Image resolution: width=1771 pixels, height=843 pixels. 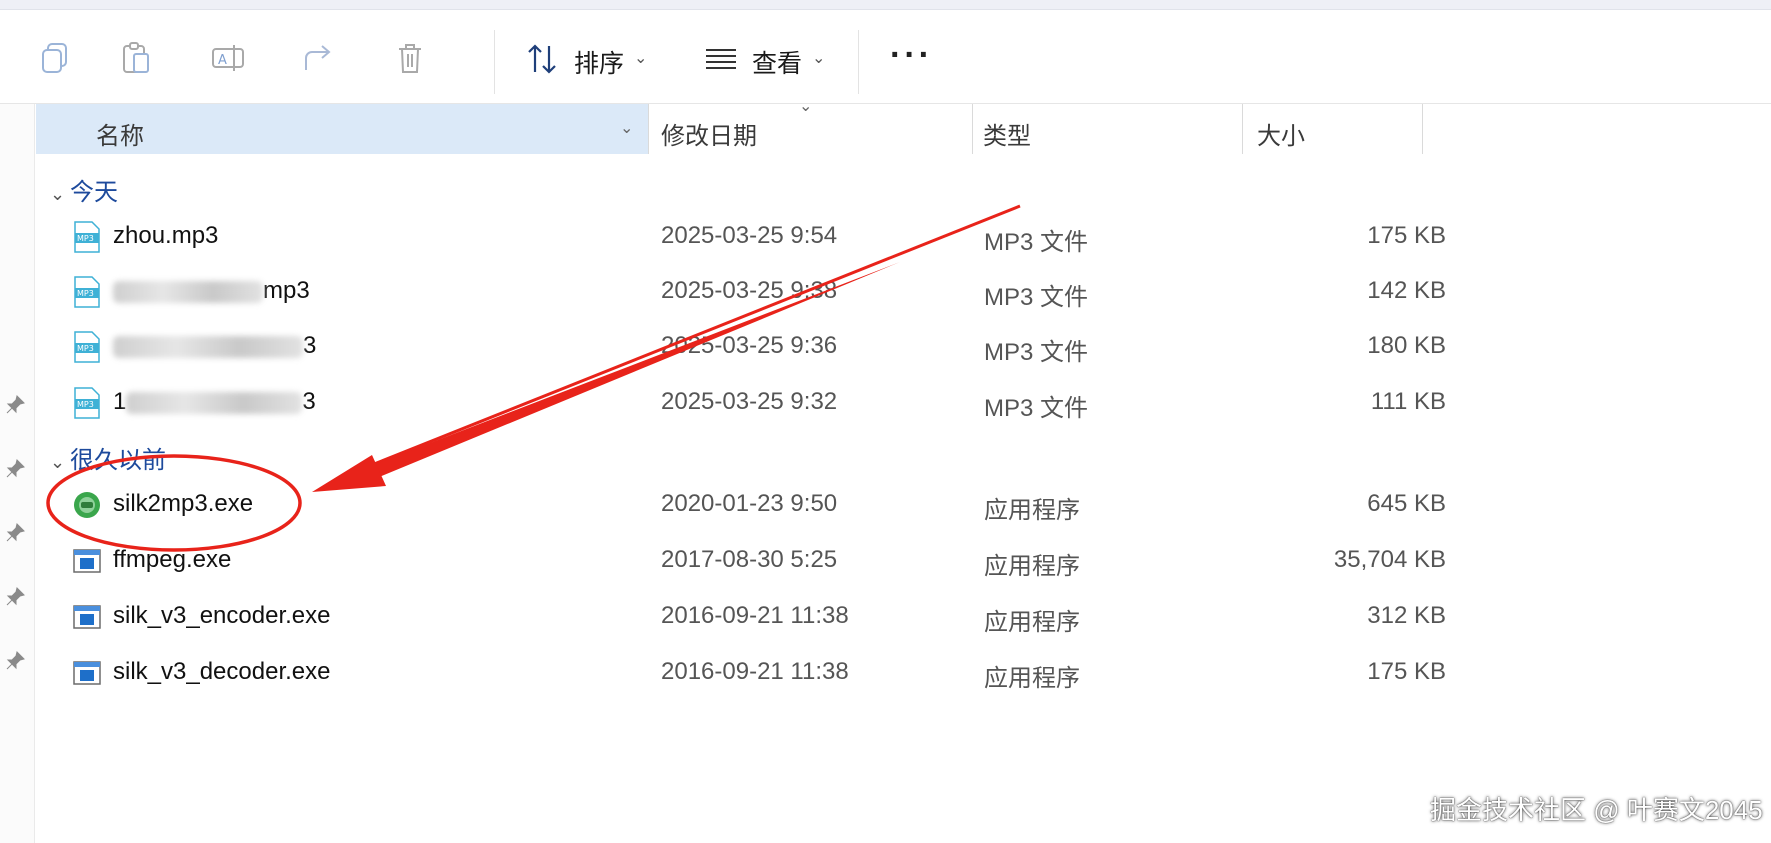 I want to click on watermark: 掘金技术社区 @ 叶赛文2045, so click(x=1596, y=810).